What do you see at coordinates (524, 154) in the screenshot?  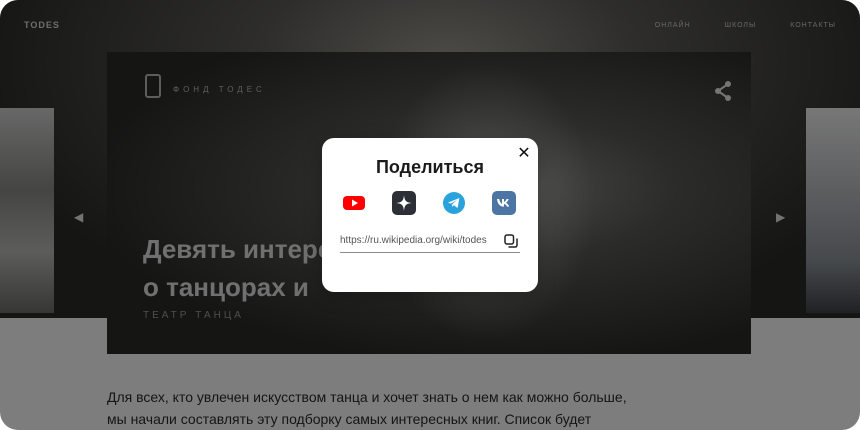 I see `close-icon: ✕` at bounding box center [524, 154].